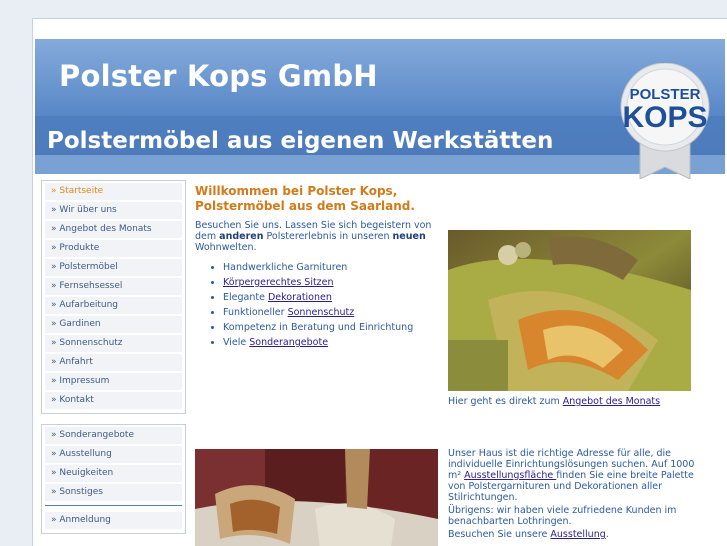  What do you see at coordinates (113, 521) in the screenshot?
I see `menu-item-anmeldung: » Anmeldung` at bounding box center [113, 521].